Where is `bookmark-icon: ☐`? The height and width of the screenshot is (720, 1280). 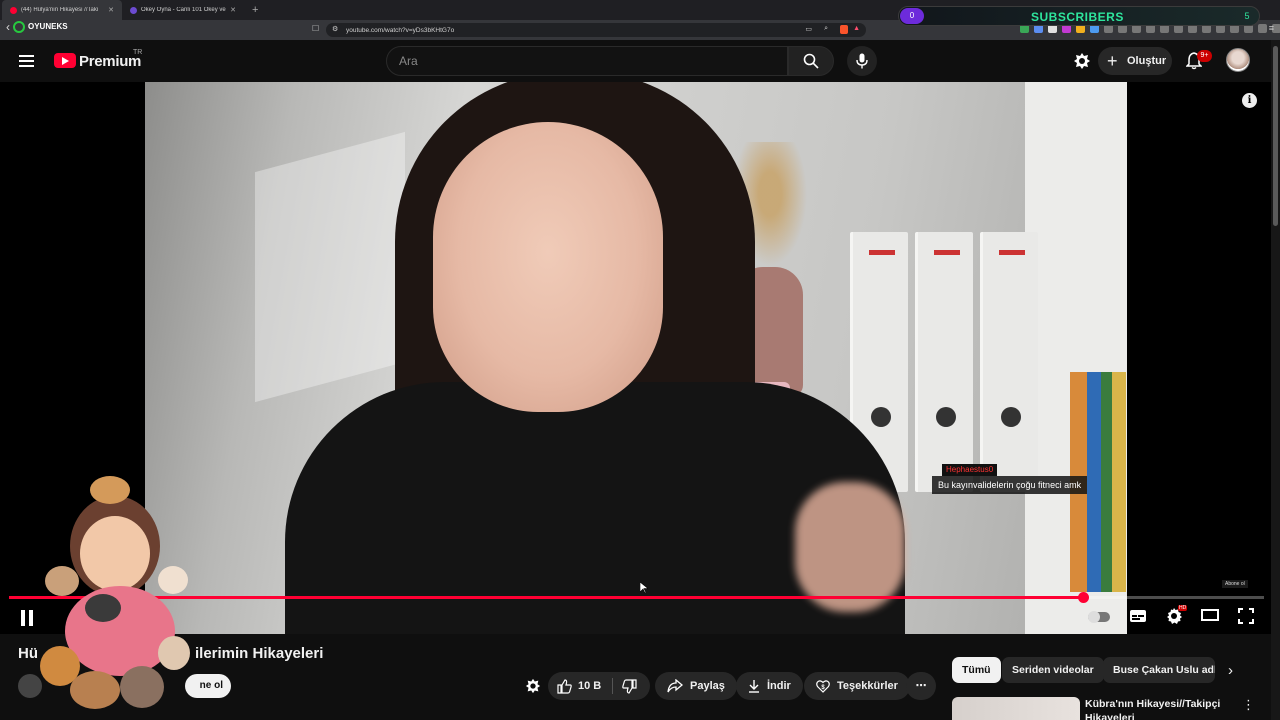 bookmark-icon: ☐ is located at coordinates (315, 28).